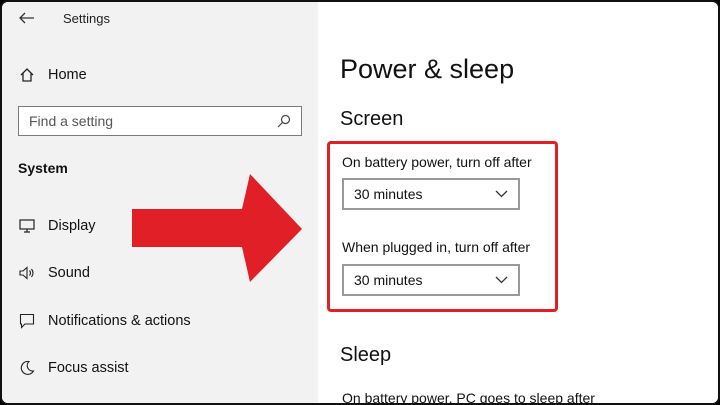 This screenshot has height=405, width=720. I want to click on back-arrow-icon, so click(26, 18).